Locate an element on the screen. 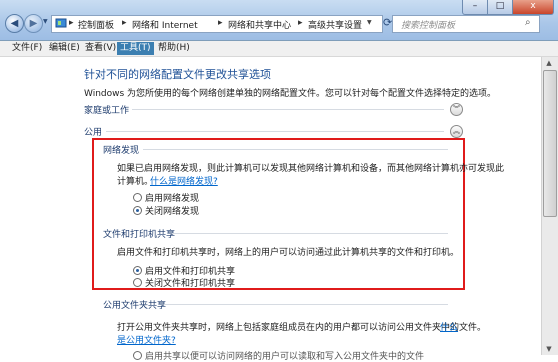  close-button: x is located at coordinates (533, 7).